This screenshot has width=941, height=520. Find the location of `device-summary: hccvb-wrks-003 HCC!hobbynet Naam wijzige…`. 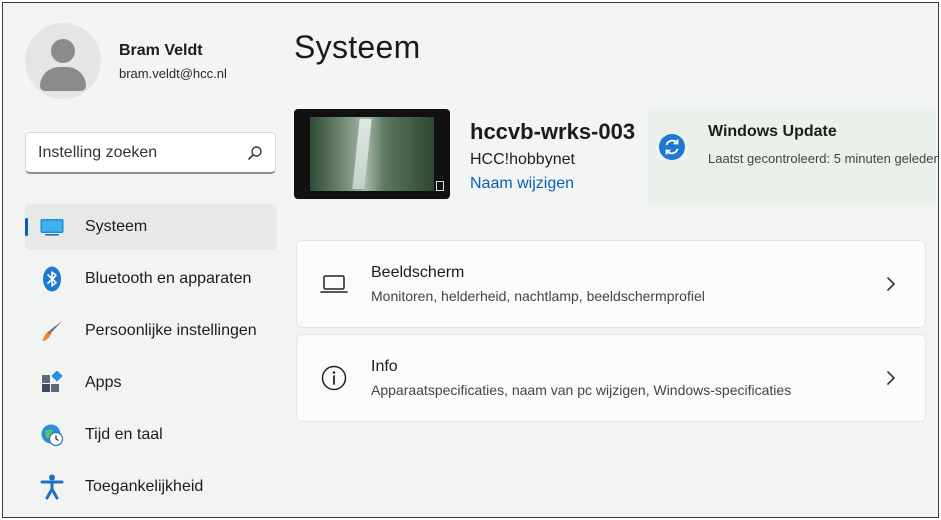

device-summary: hccvb-wrks-003 HCC!hobbynet Naam wijzige… is located at coordinates (464, 154).